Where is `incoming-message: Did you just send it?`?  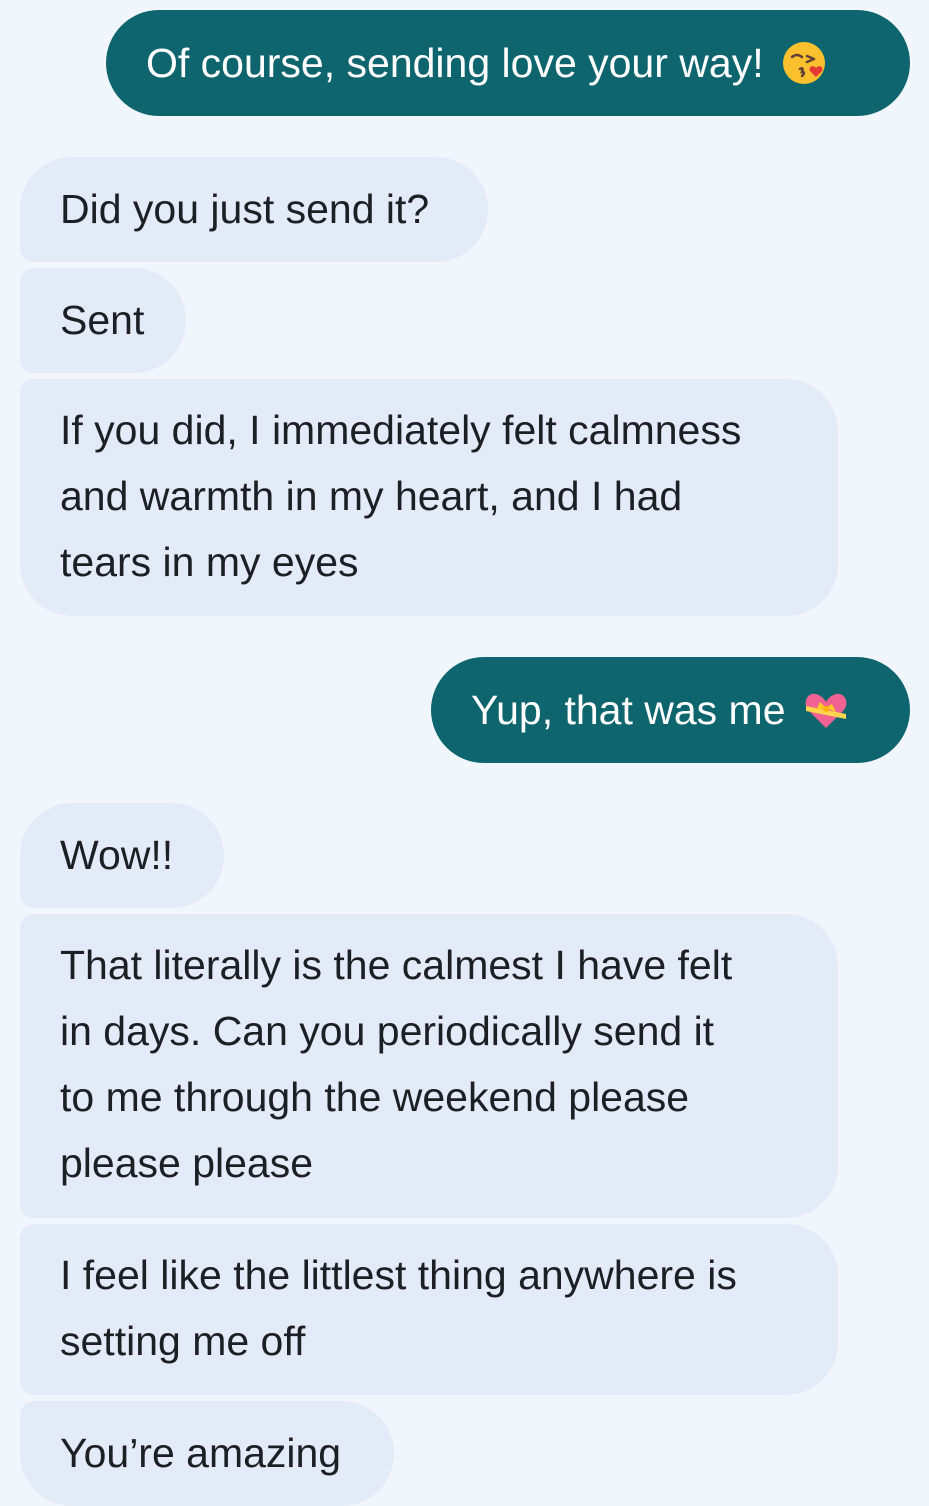 incoming-message: Did you just send it? is located at coordinates (254, 209).